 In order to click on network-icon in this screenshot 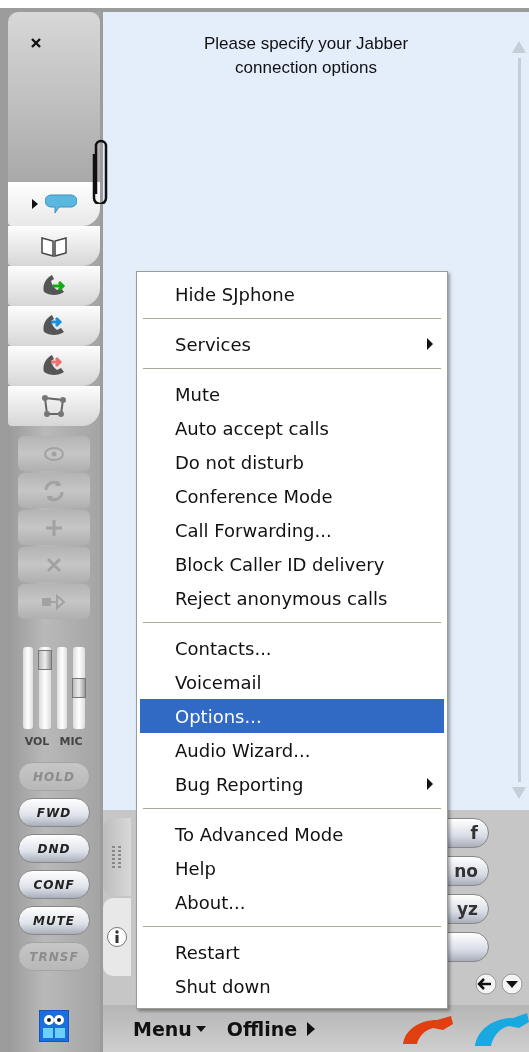, I will do `click(54, 406)`.